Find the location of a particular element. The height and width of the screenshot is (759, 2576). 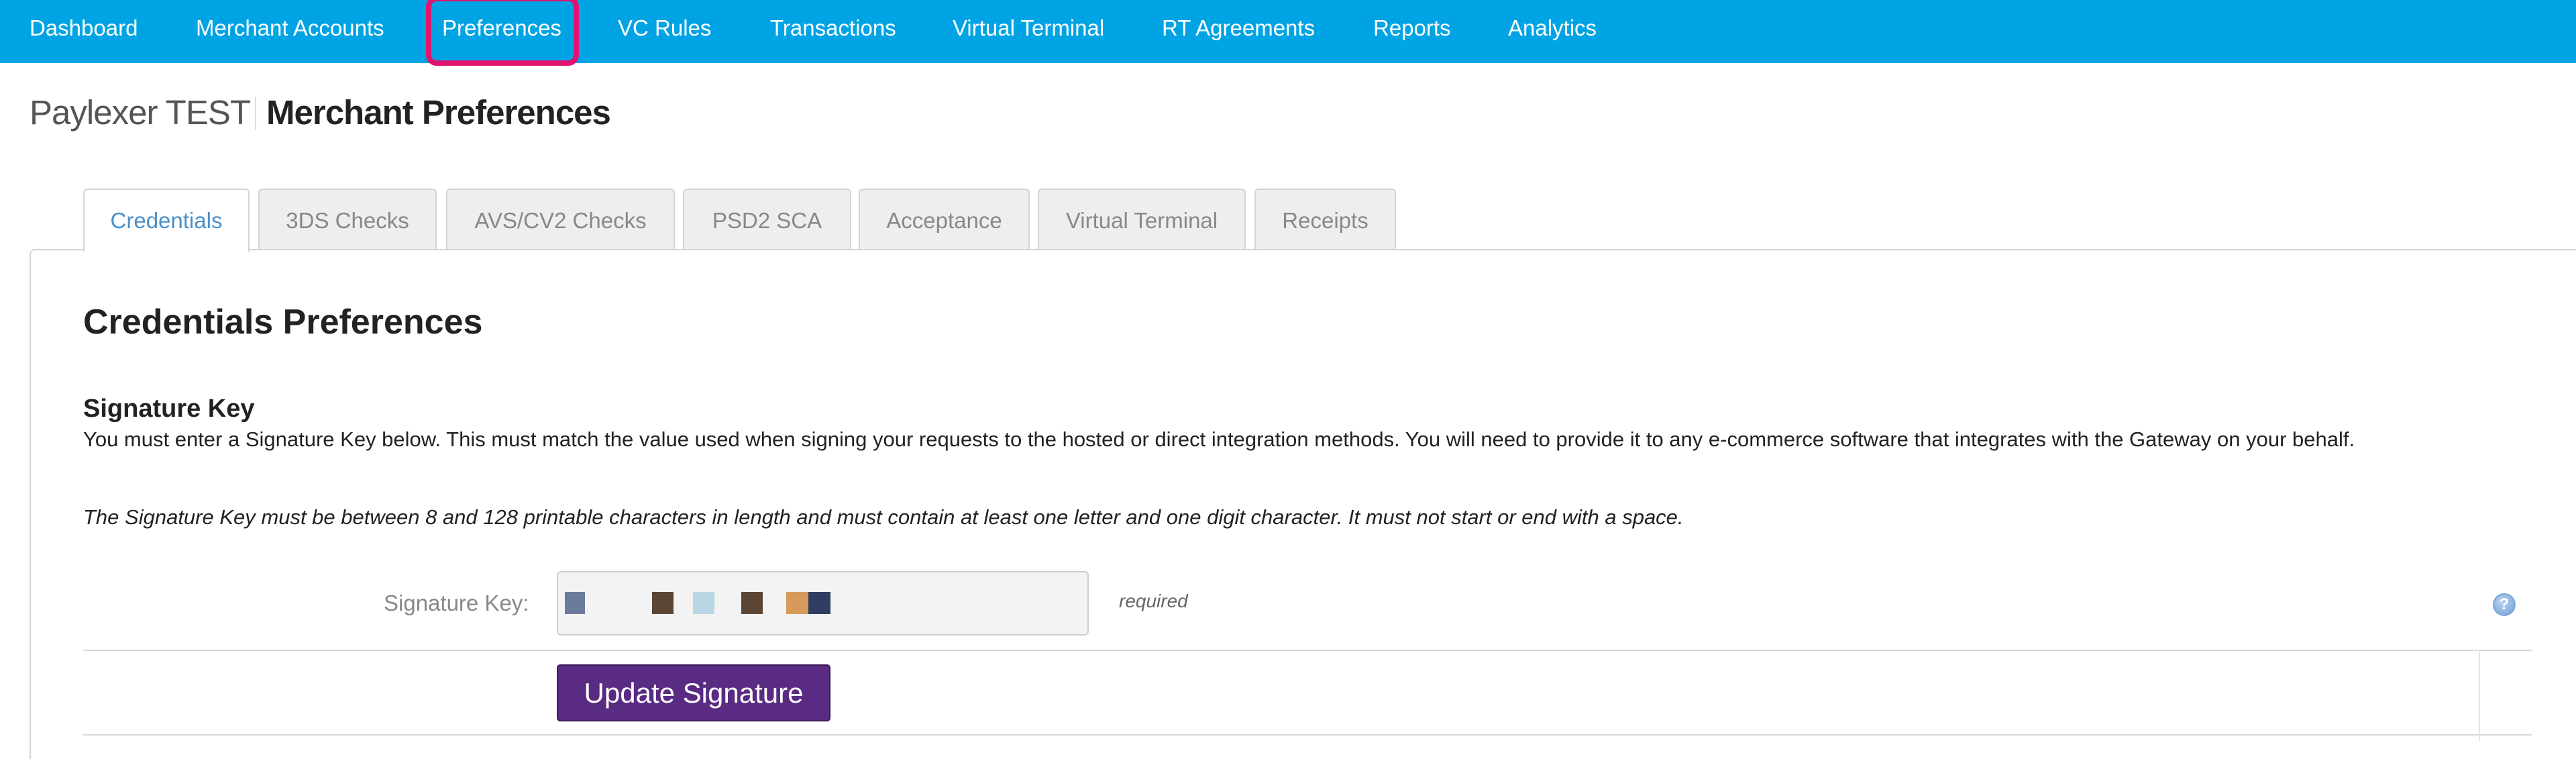

nav-preferences: Preferences is located at coordinates (501, 28).